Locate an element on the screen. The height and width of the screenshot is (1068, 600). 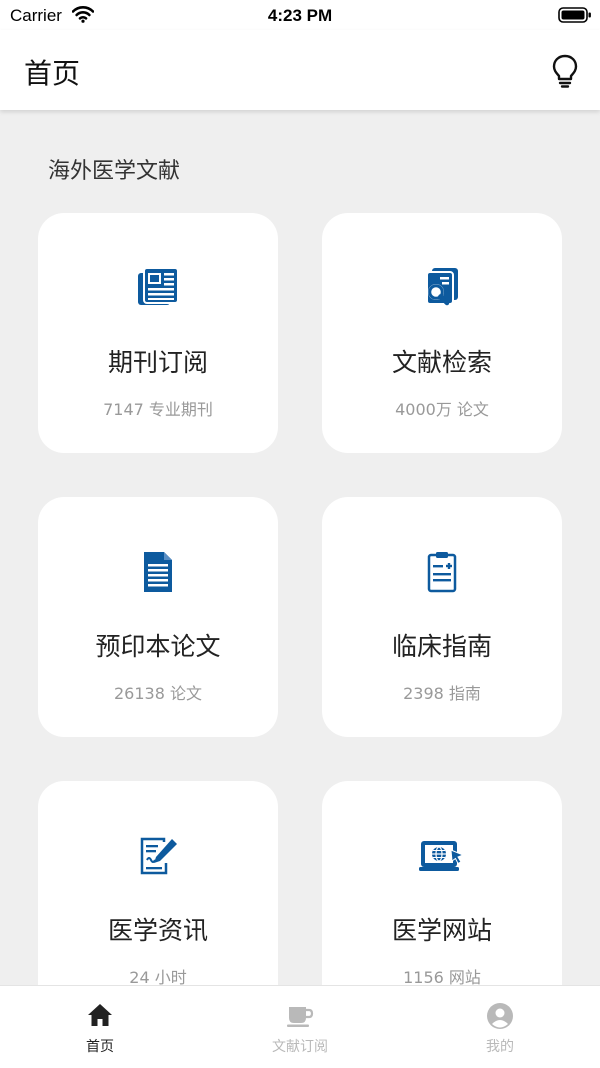
tab-label: 首页 is located at coordinates (100, 1047).